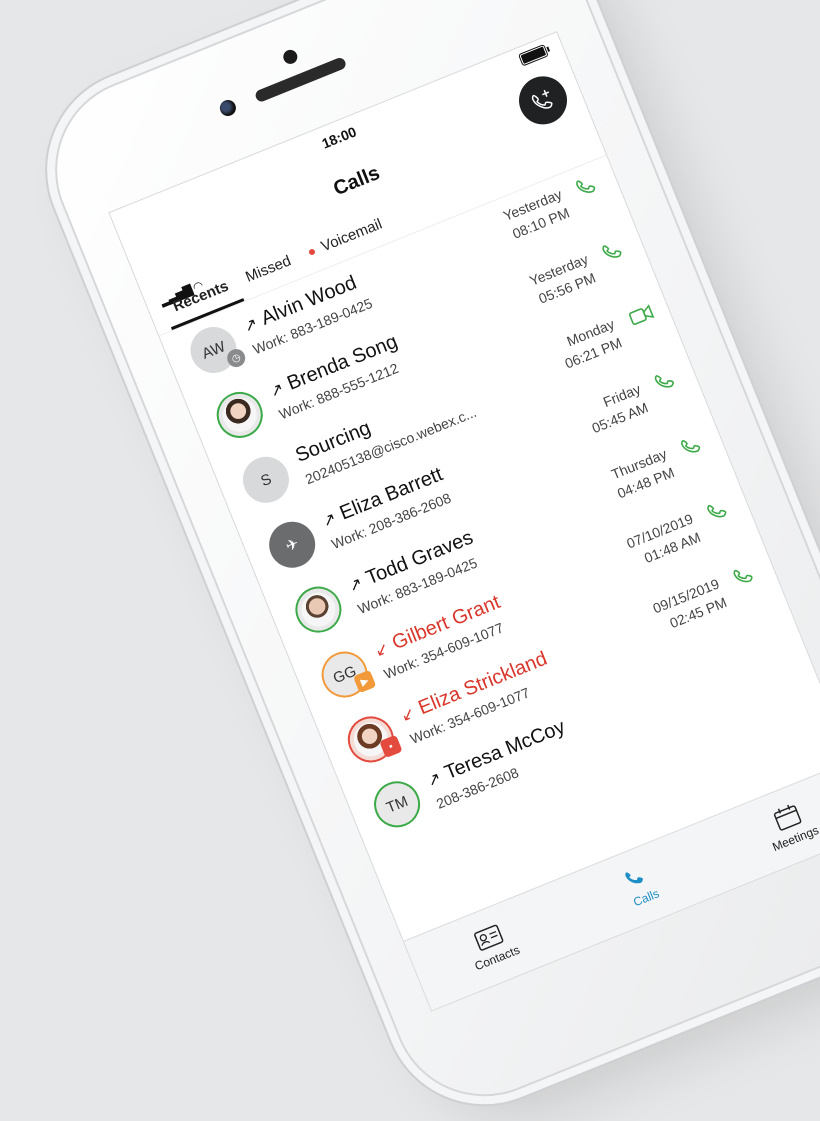  I want to click on front-camera, so click(228, 108).